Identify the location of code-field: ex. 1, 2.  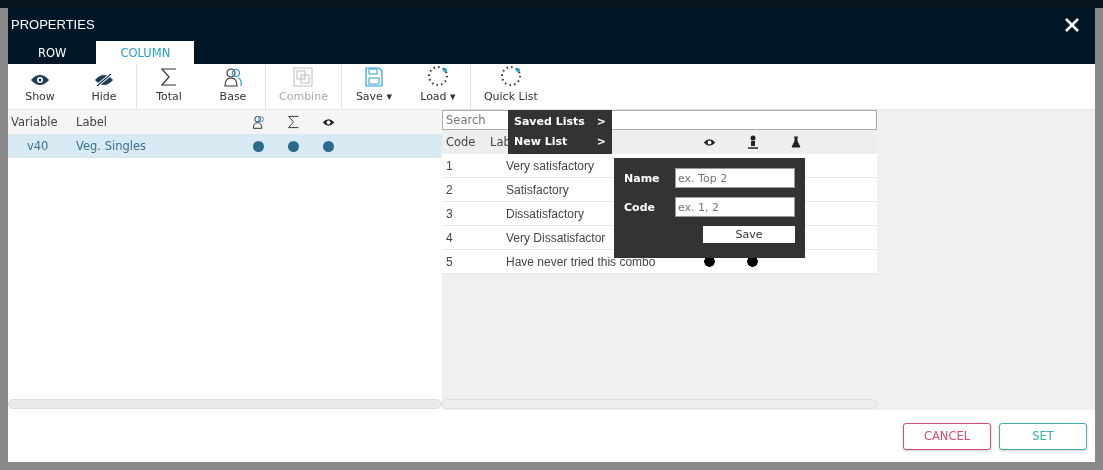
(735, 207).